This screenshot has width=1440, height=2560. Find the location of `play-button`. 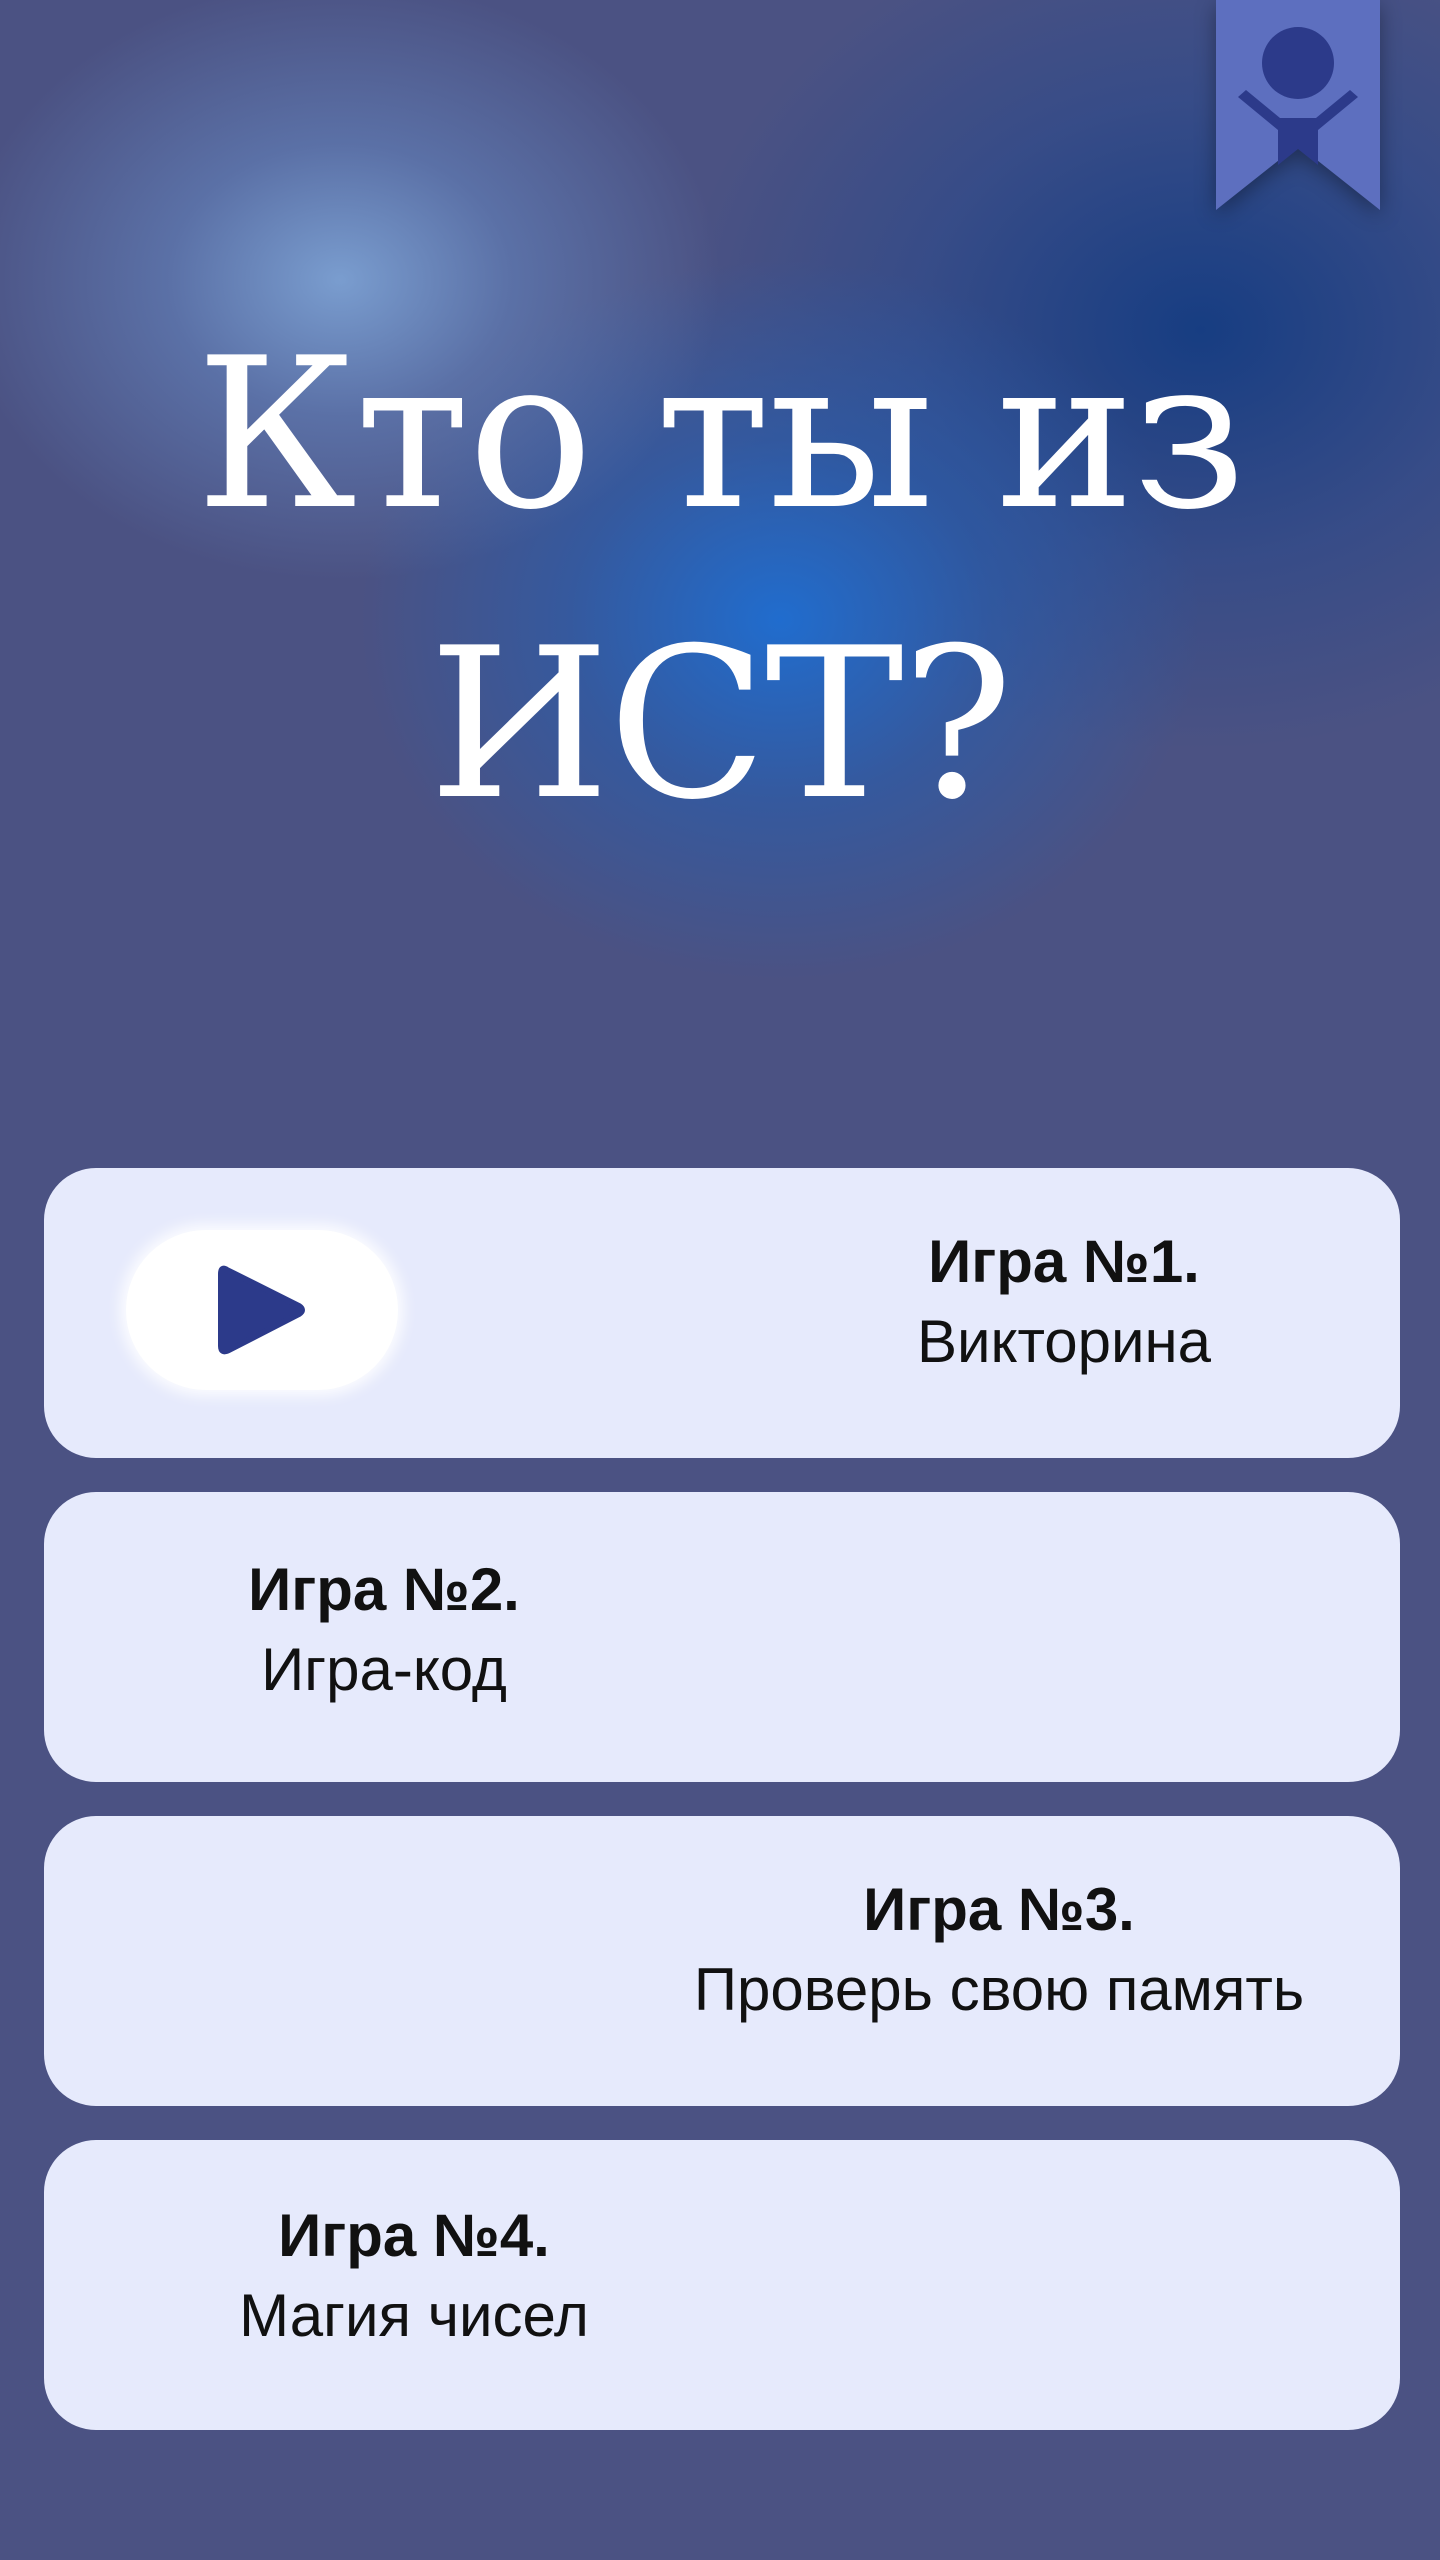

play-button is located at coordinates (262, 1310).